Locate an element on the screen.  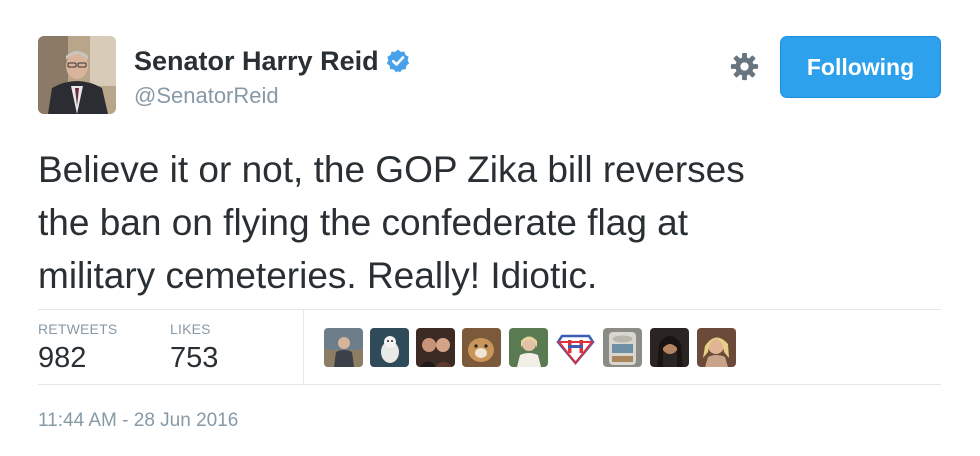
likes-label: LIKES is located at coordinates (190, 329).